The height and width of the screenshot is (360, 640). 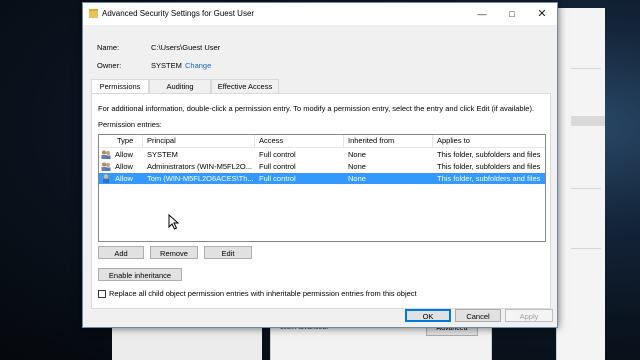 What do you see at coordinates (542, 14) in the screenshot?
I see `close-icon: ✕` at bounding box center [542, 14].